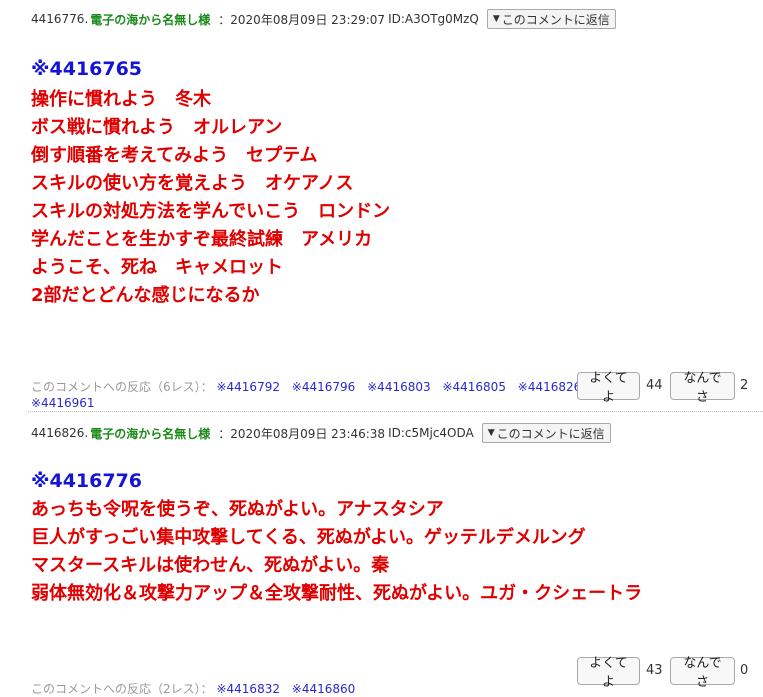 The height and width of the screenshot is (697, 763). Describe the element at coordinates (174, 155) in the screenshot. I see `body-line: 倒す順番を考えてみよう セプテム` at that location.